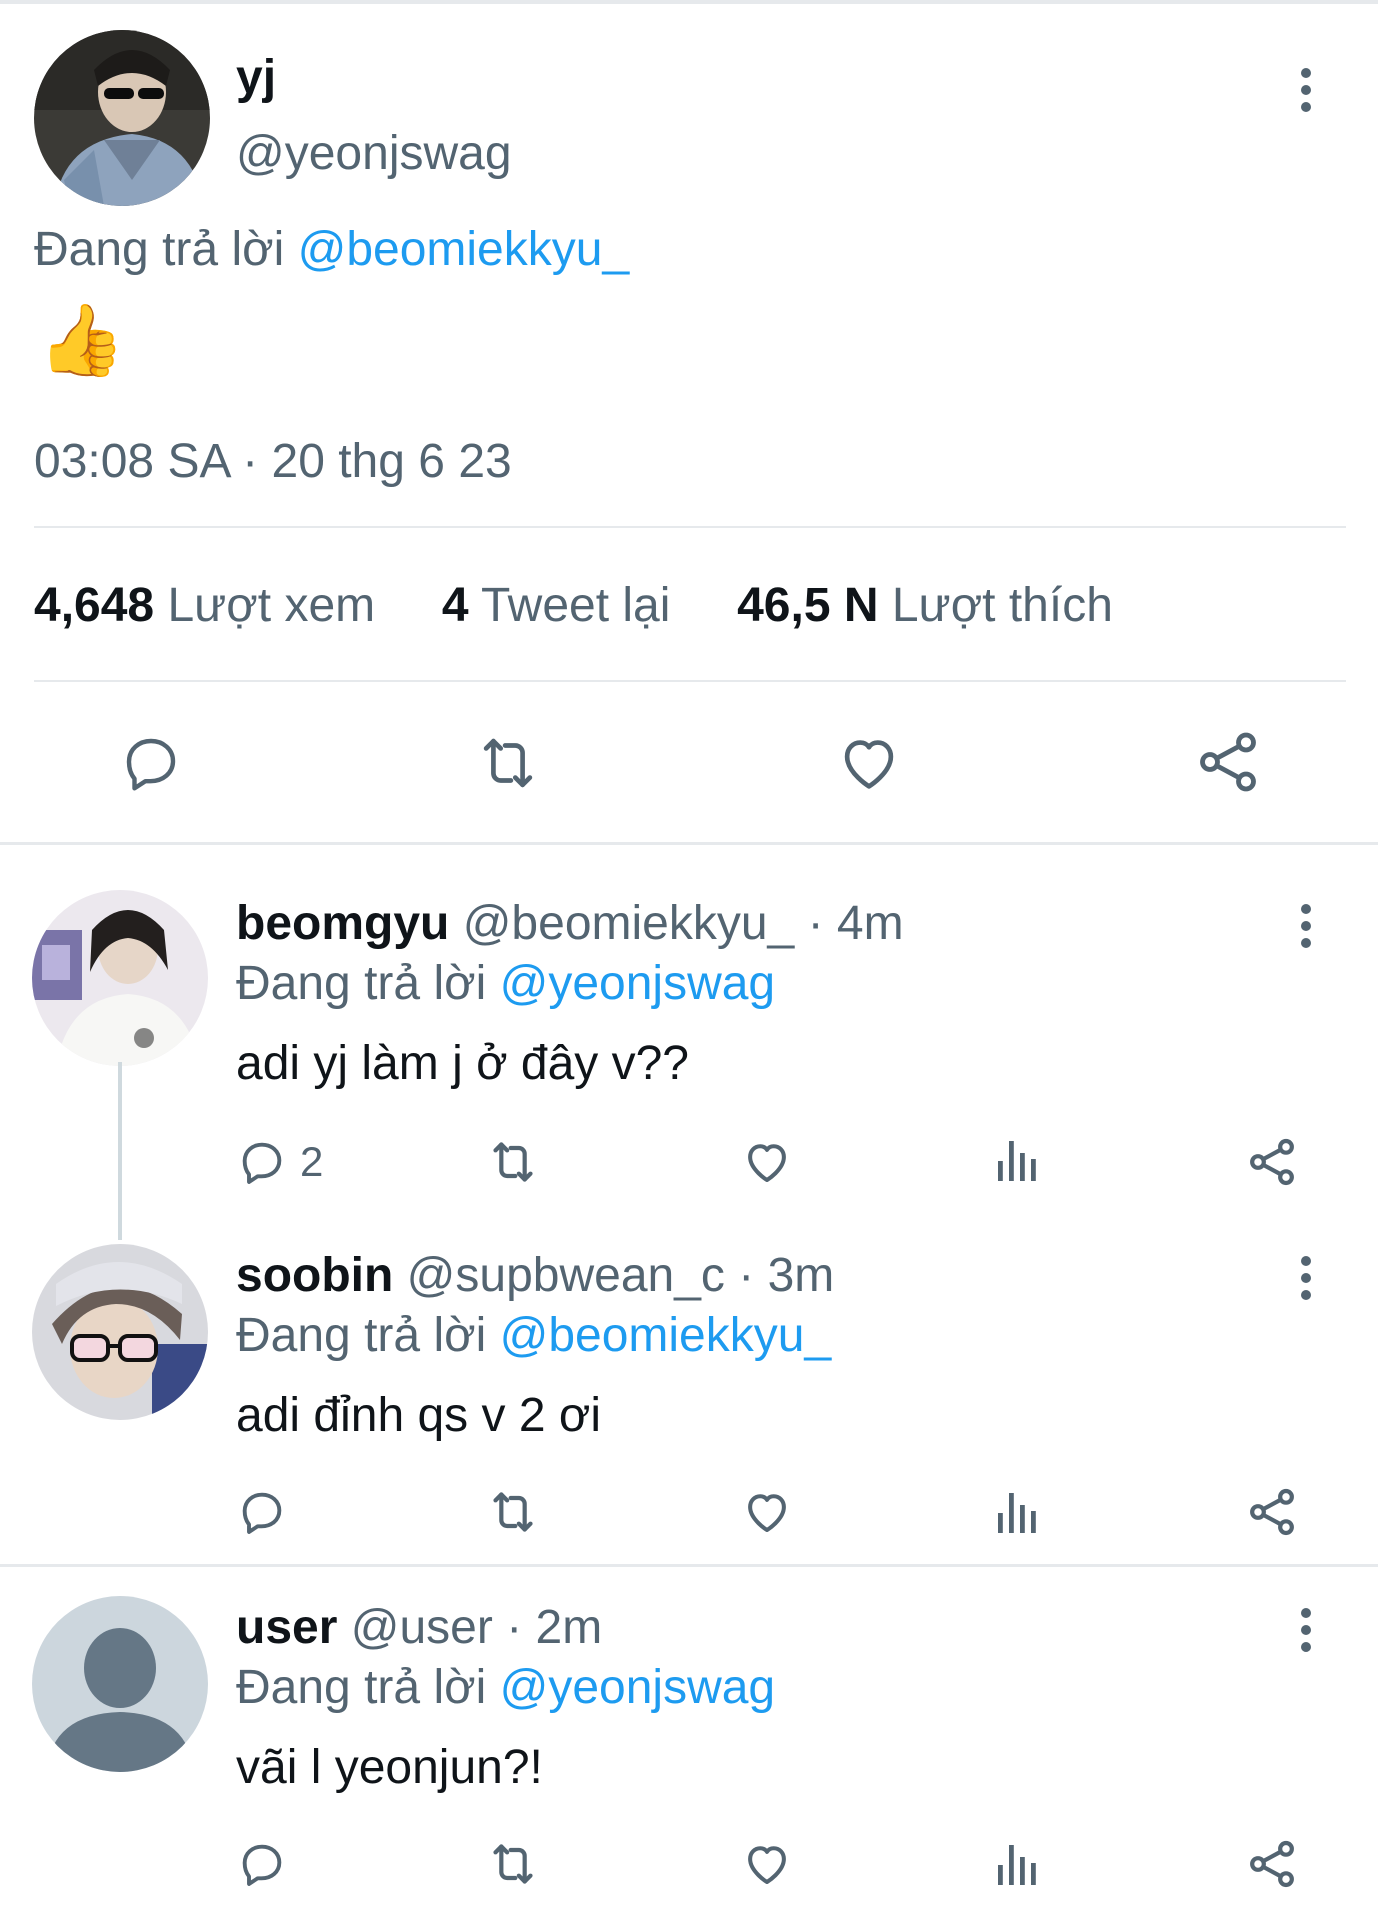 This screenshot has width=1378, height=1920. I want to click on reply-display-name: beomgyu, so click(342, 923).